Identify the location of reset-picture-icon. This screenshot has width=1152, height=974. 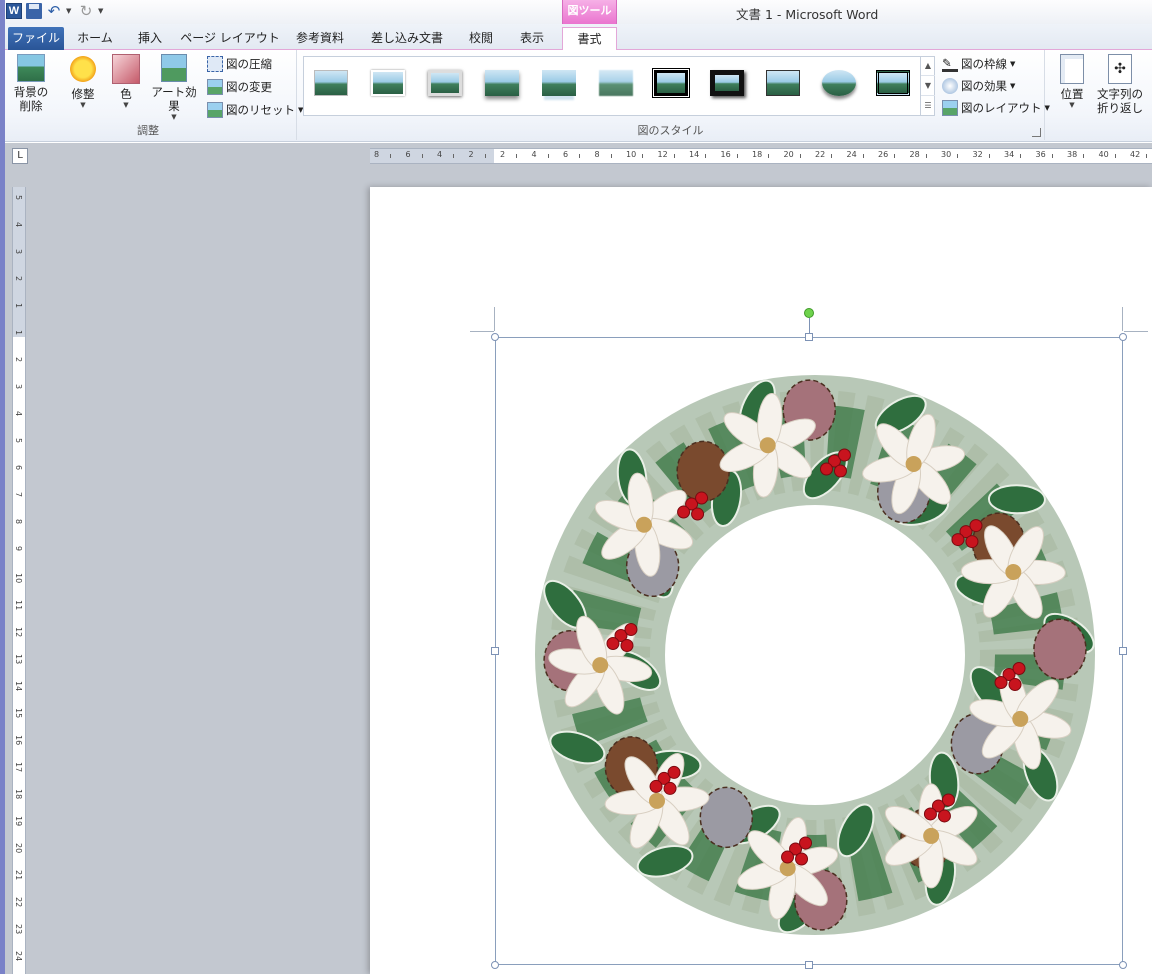
(215, 110).